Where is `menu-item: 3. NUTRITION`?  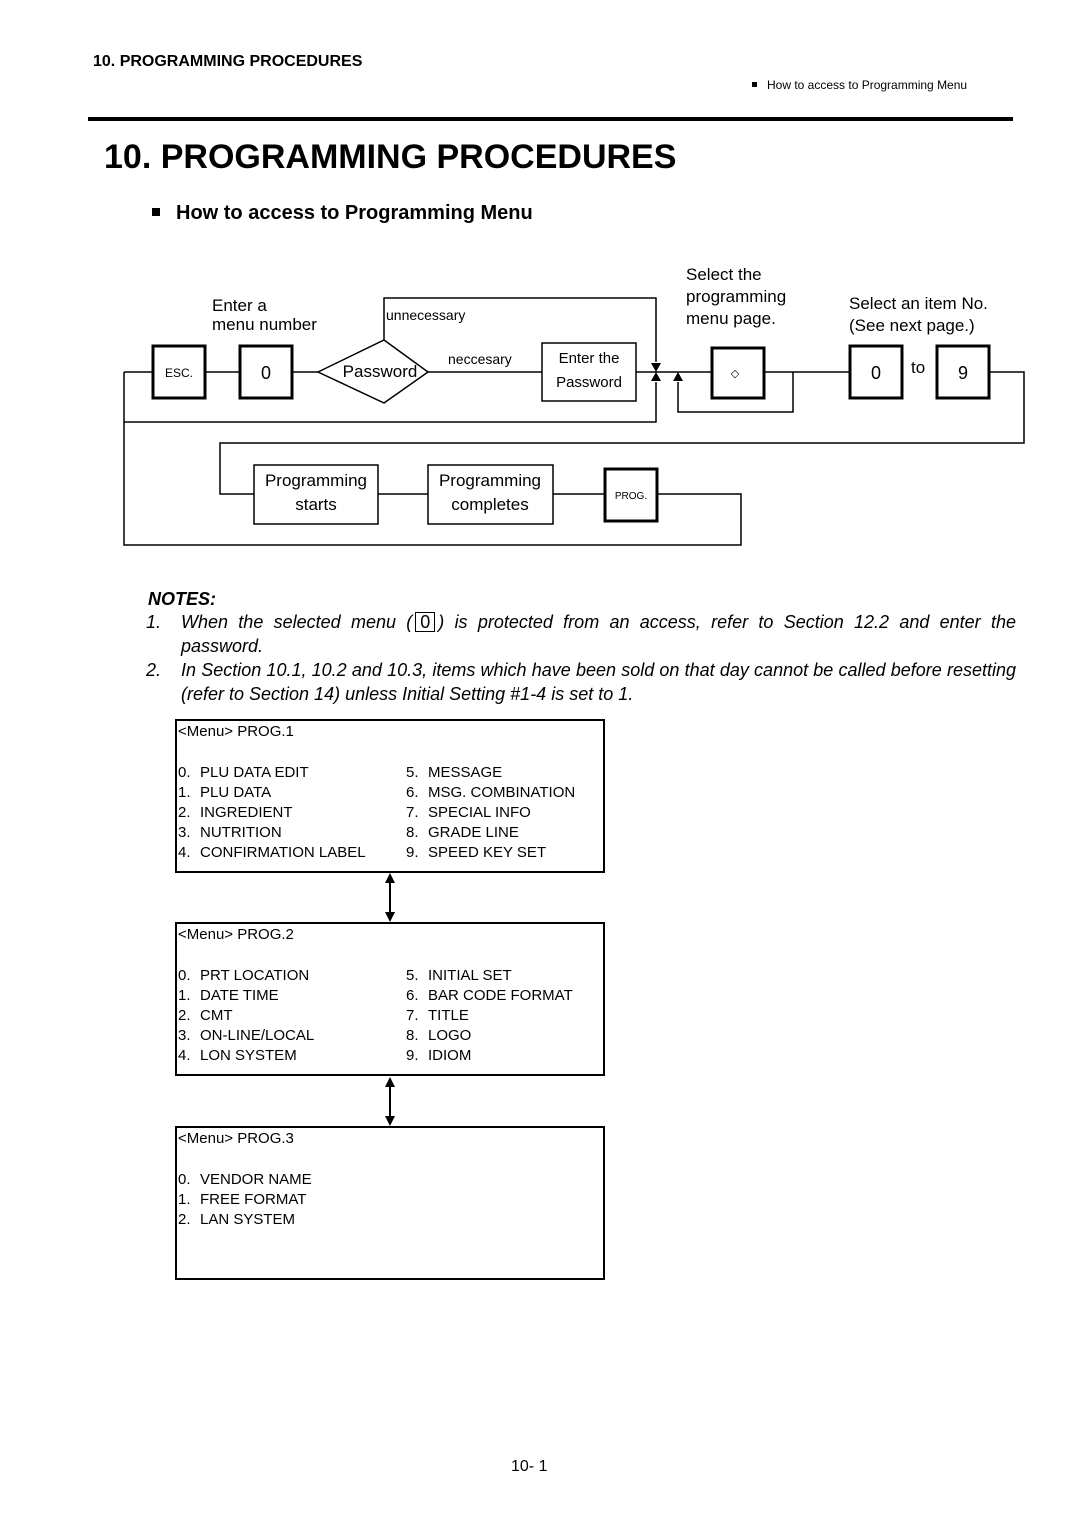
menu-item: 3. NUTRITION is located at coordinates (230, 832).